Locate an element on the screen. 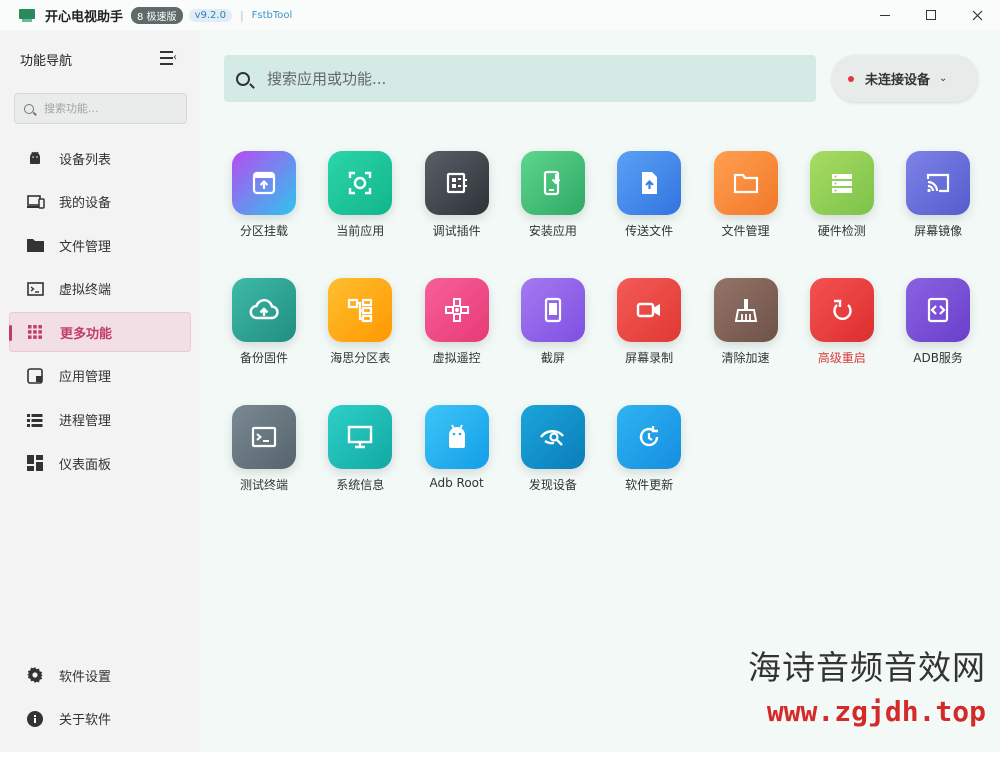  feature-tile-label: 海思分区表 is located at coordinates (360, 358).